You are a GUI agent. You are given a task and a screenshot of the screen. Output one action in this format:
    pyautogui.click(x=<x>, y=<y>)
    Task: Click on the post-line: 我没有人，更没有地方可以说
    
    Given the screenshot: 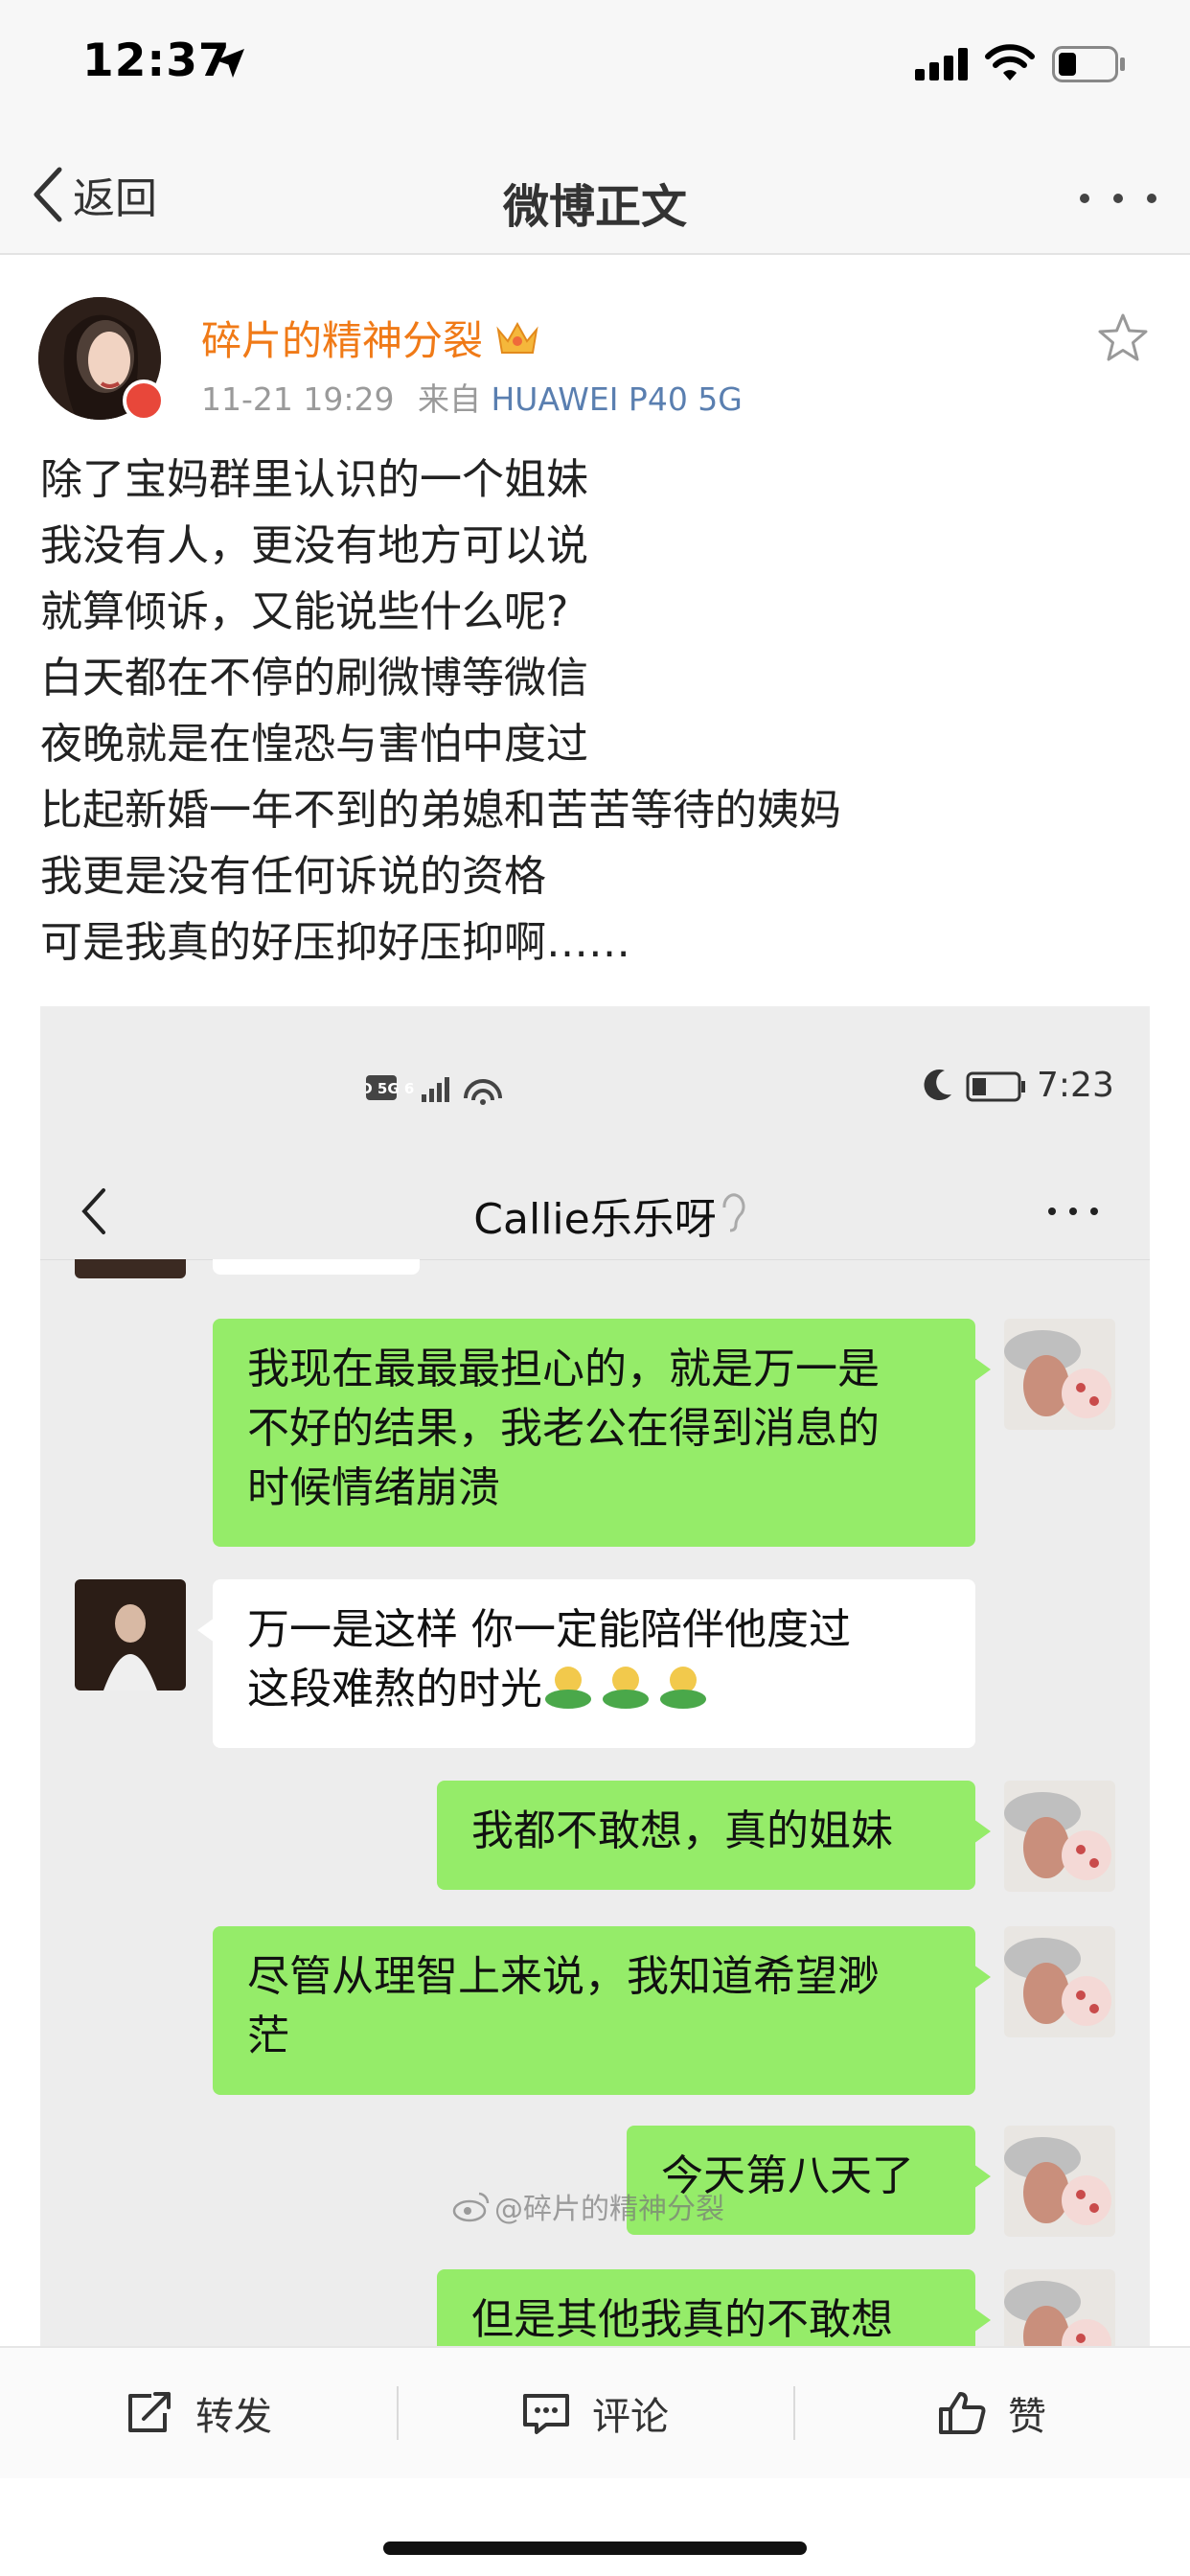 What is the action you would take?
    pyautogui.click(x=314, y=545)
    